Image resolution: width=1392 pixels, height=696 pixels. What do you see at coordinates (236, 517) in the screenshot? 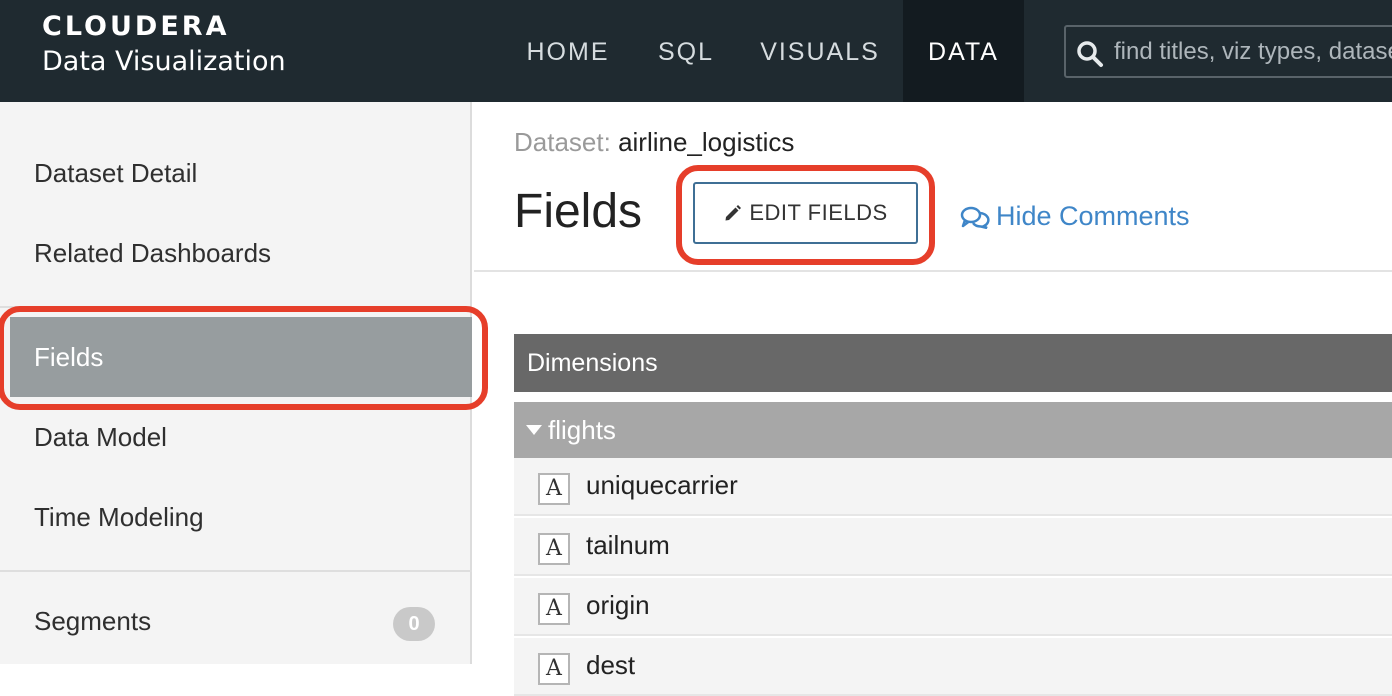
I see `sidebar-item-time-modeling: Time Modeling` at bounding box center [236, 517].